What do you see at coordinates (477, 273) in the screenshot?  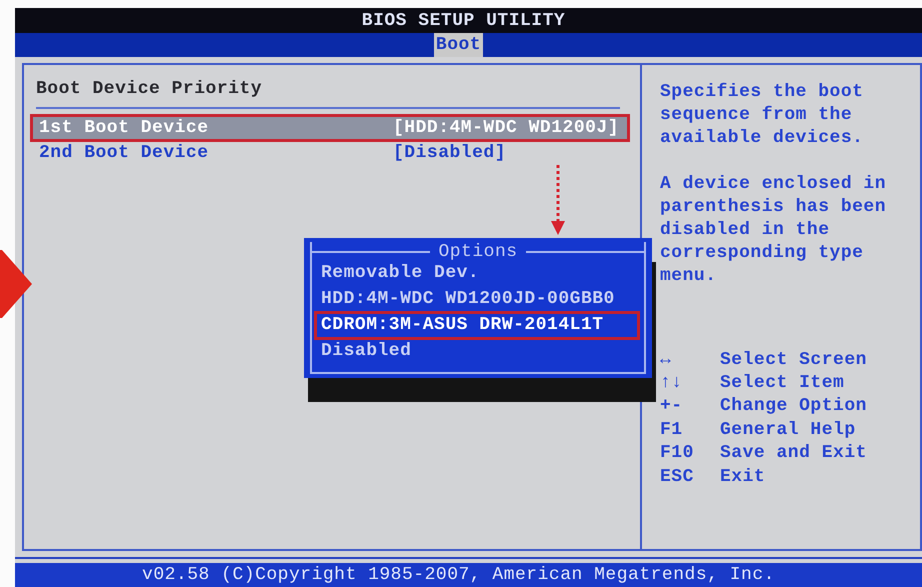 I see `option-item: Removable Dev.` at bounding box center [477, 273].